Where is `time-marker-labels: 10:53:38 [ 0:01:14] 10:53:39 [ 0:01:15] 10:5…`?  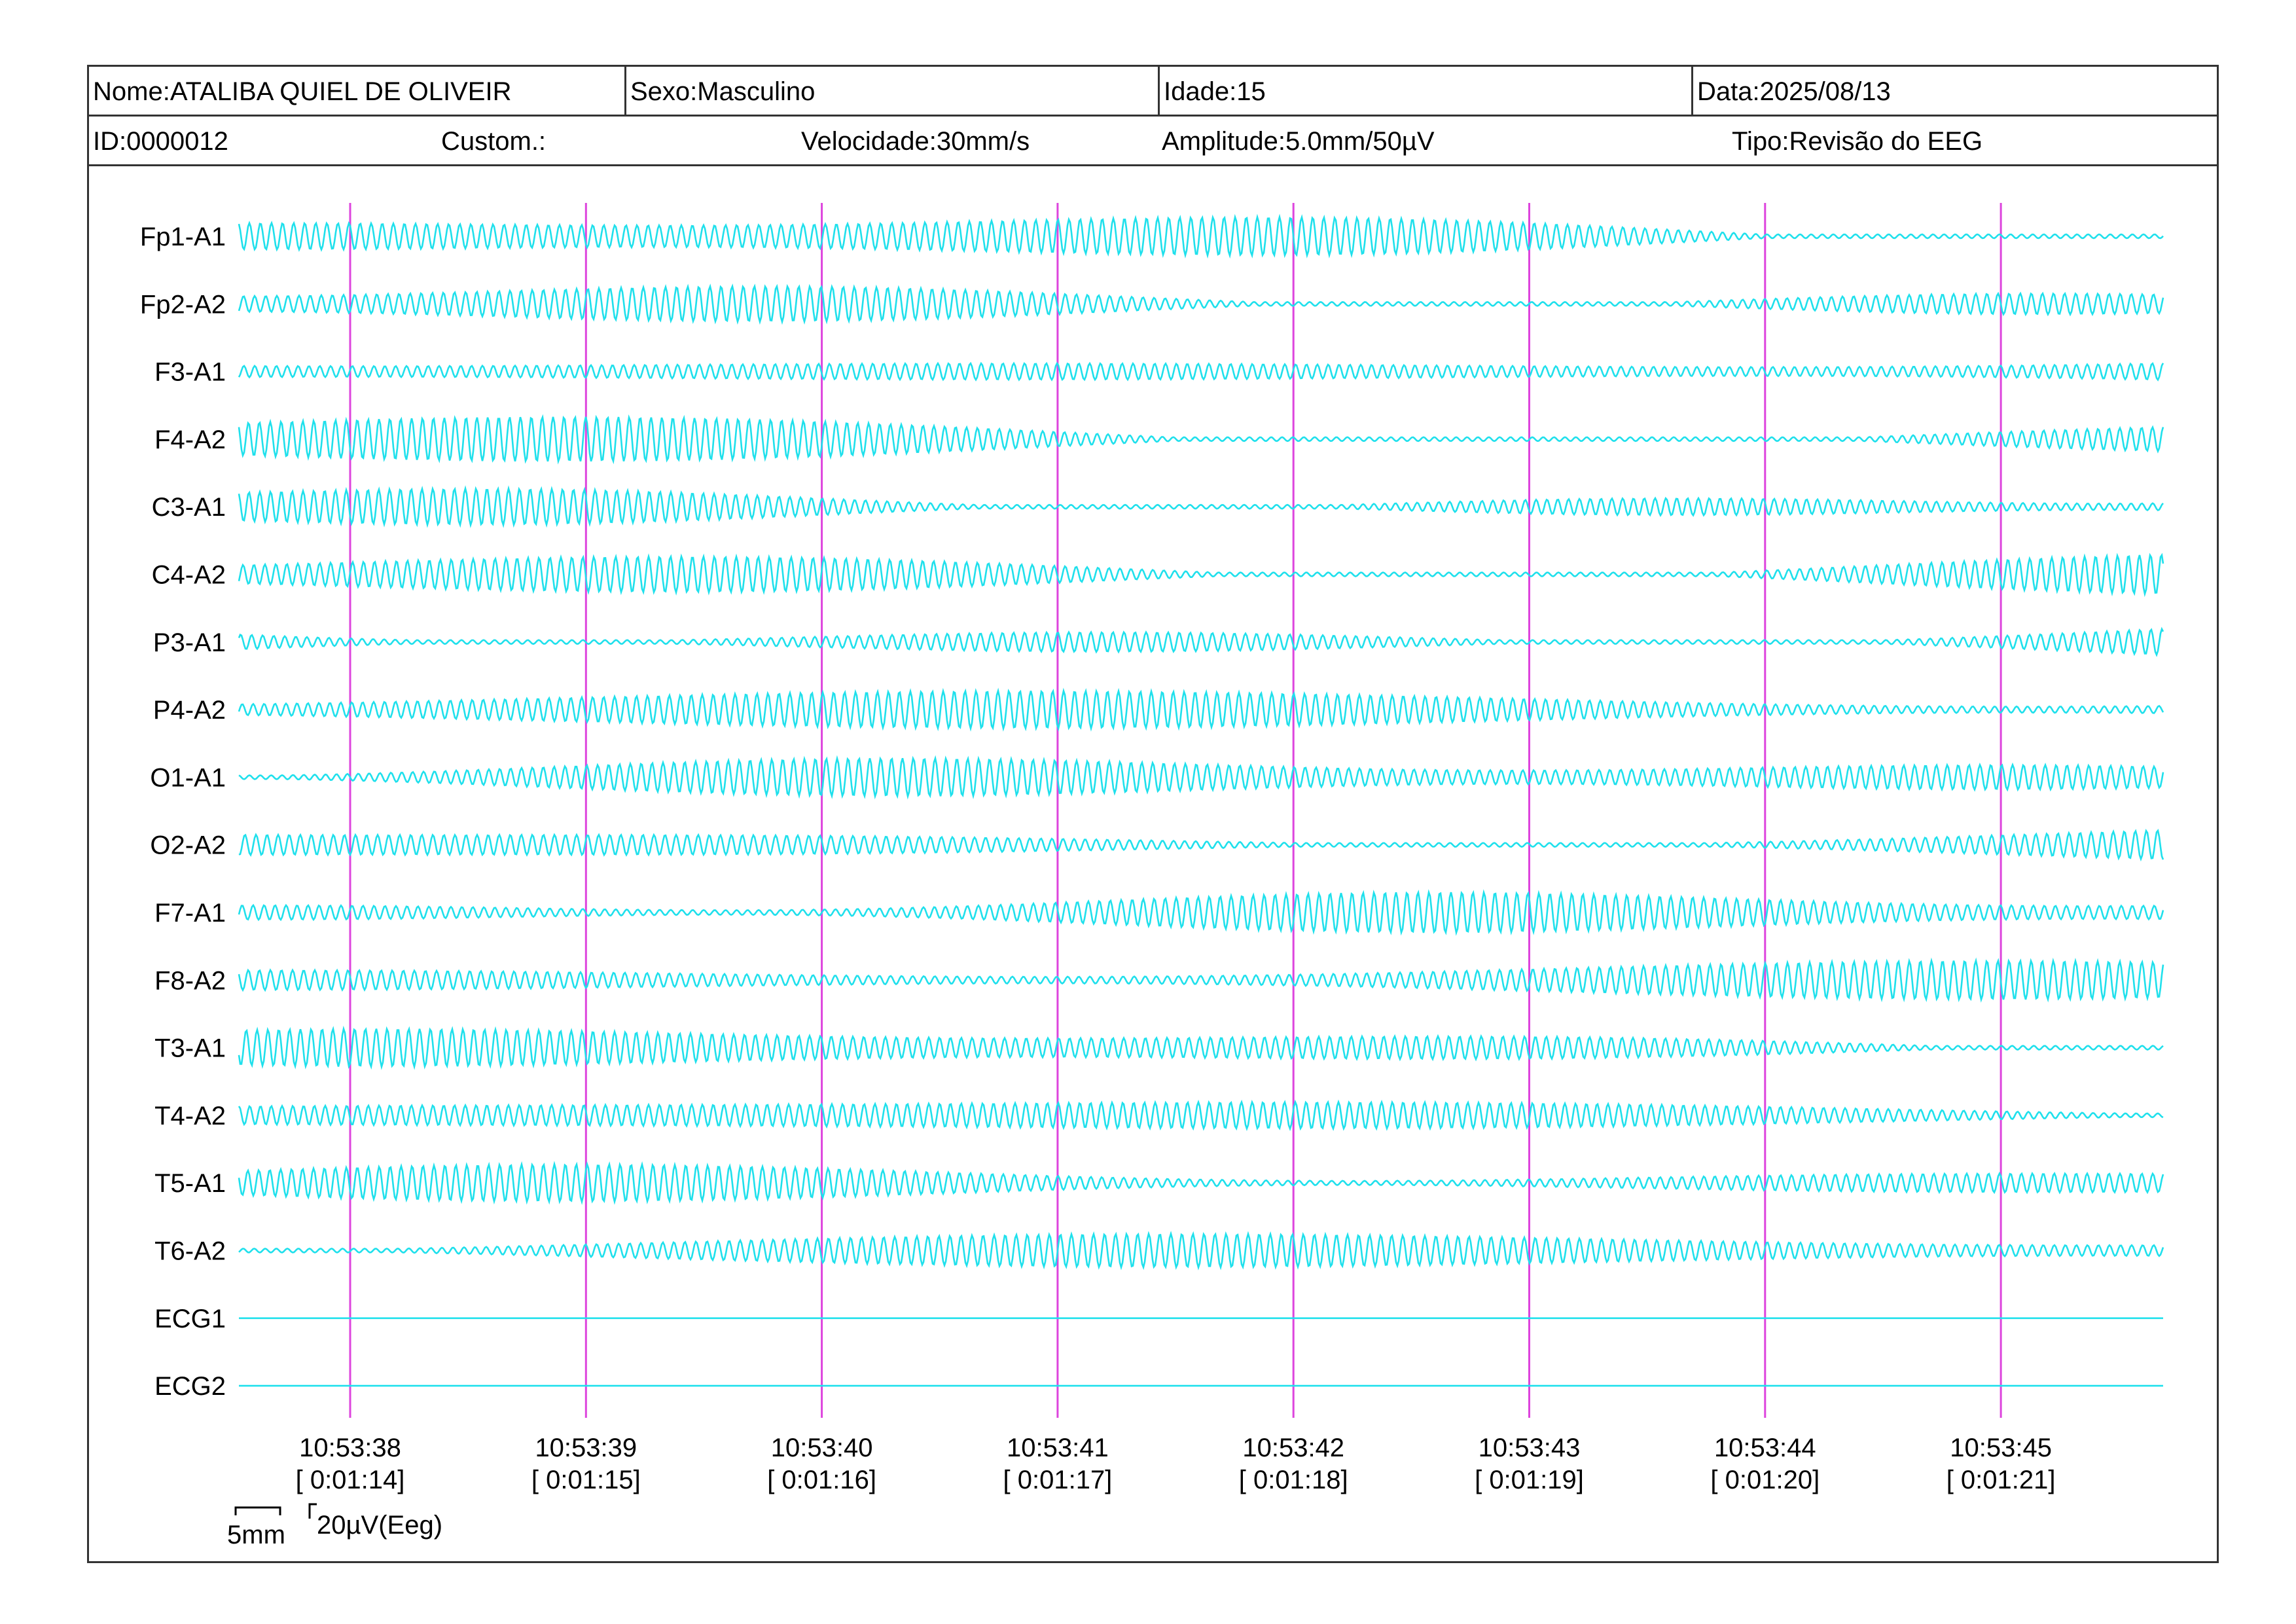 time-marker-labels: 10:53:38 [ 0:01:14] 10:53:39 [ 0:01:15] 10:5… is located at coordinates (1176, 1464).